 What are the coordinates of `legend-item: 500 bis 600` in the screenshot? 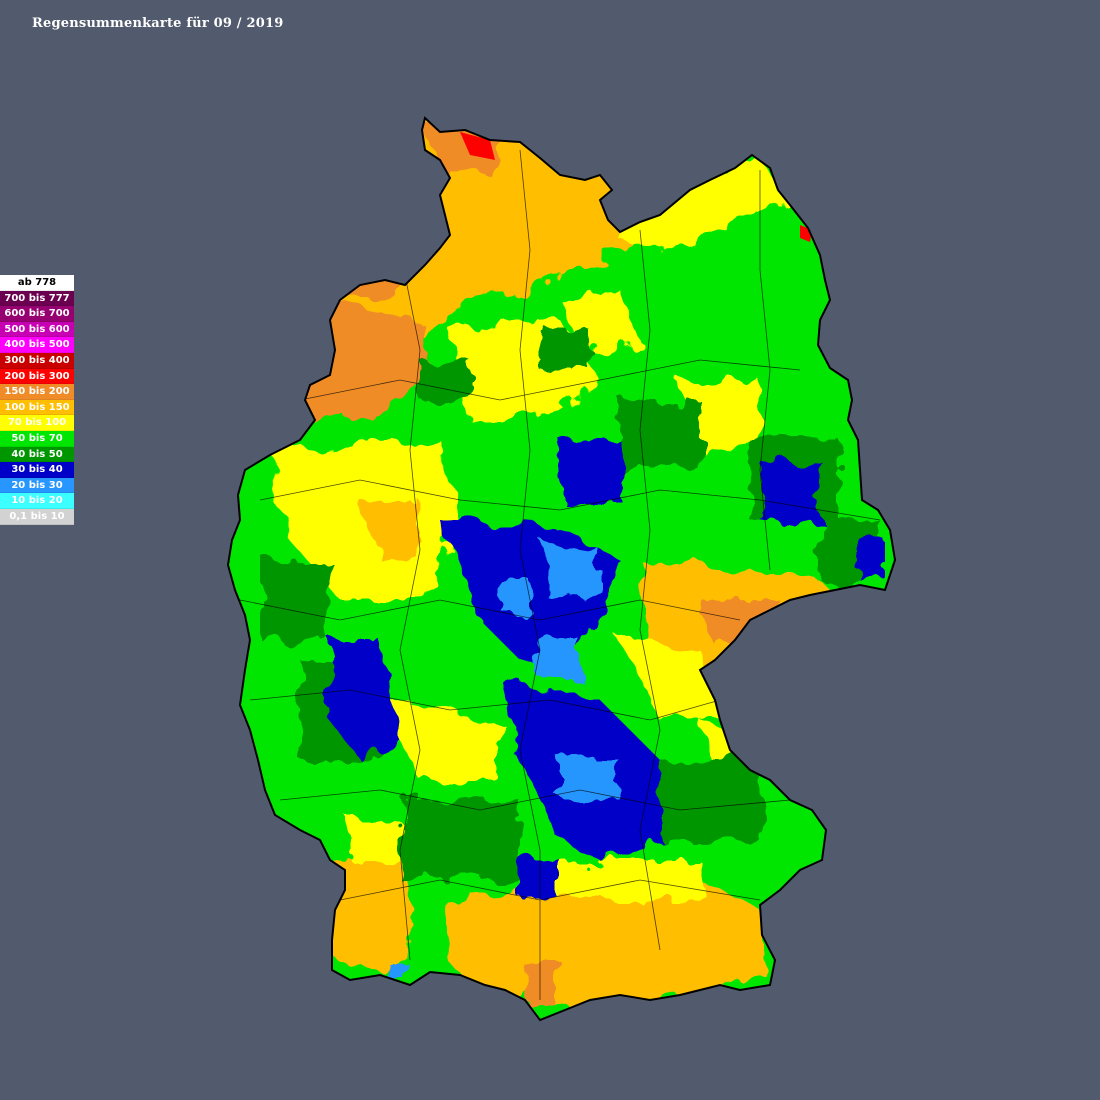 It's located at (37, 329).